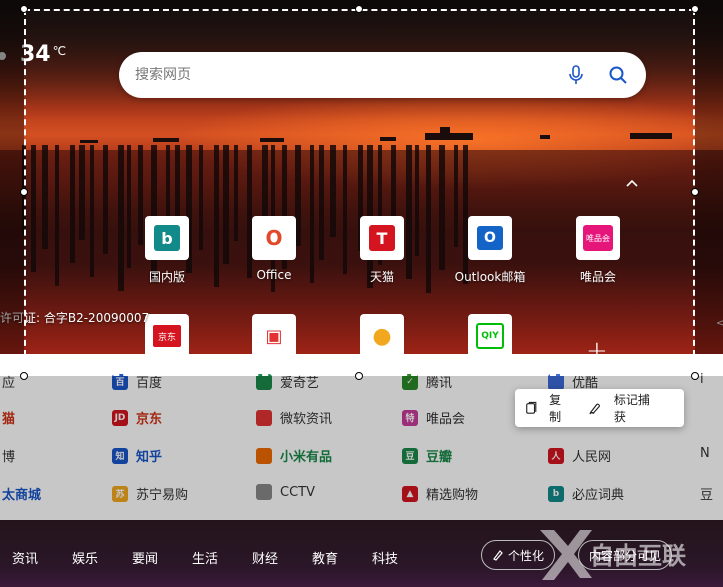 The width and height of the screenshot is (723, 587). Describe the element at coordinates (498, 555) in the screenshot. I see `pencil-icon` at that location.